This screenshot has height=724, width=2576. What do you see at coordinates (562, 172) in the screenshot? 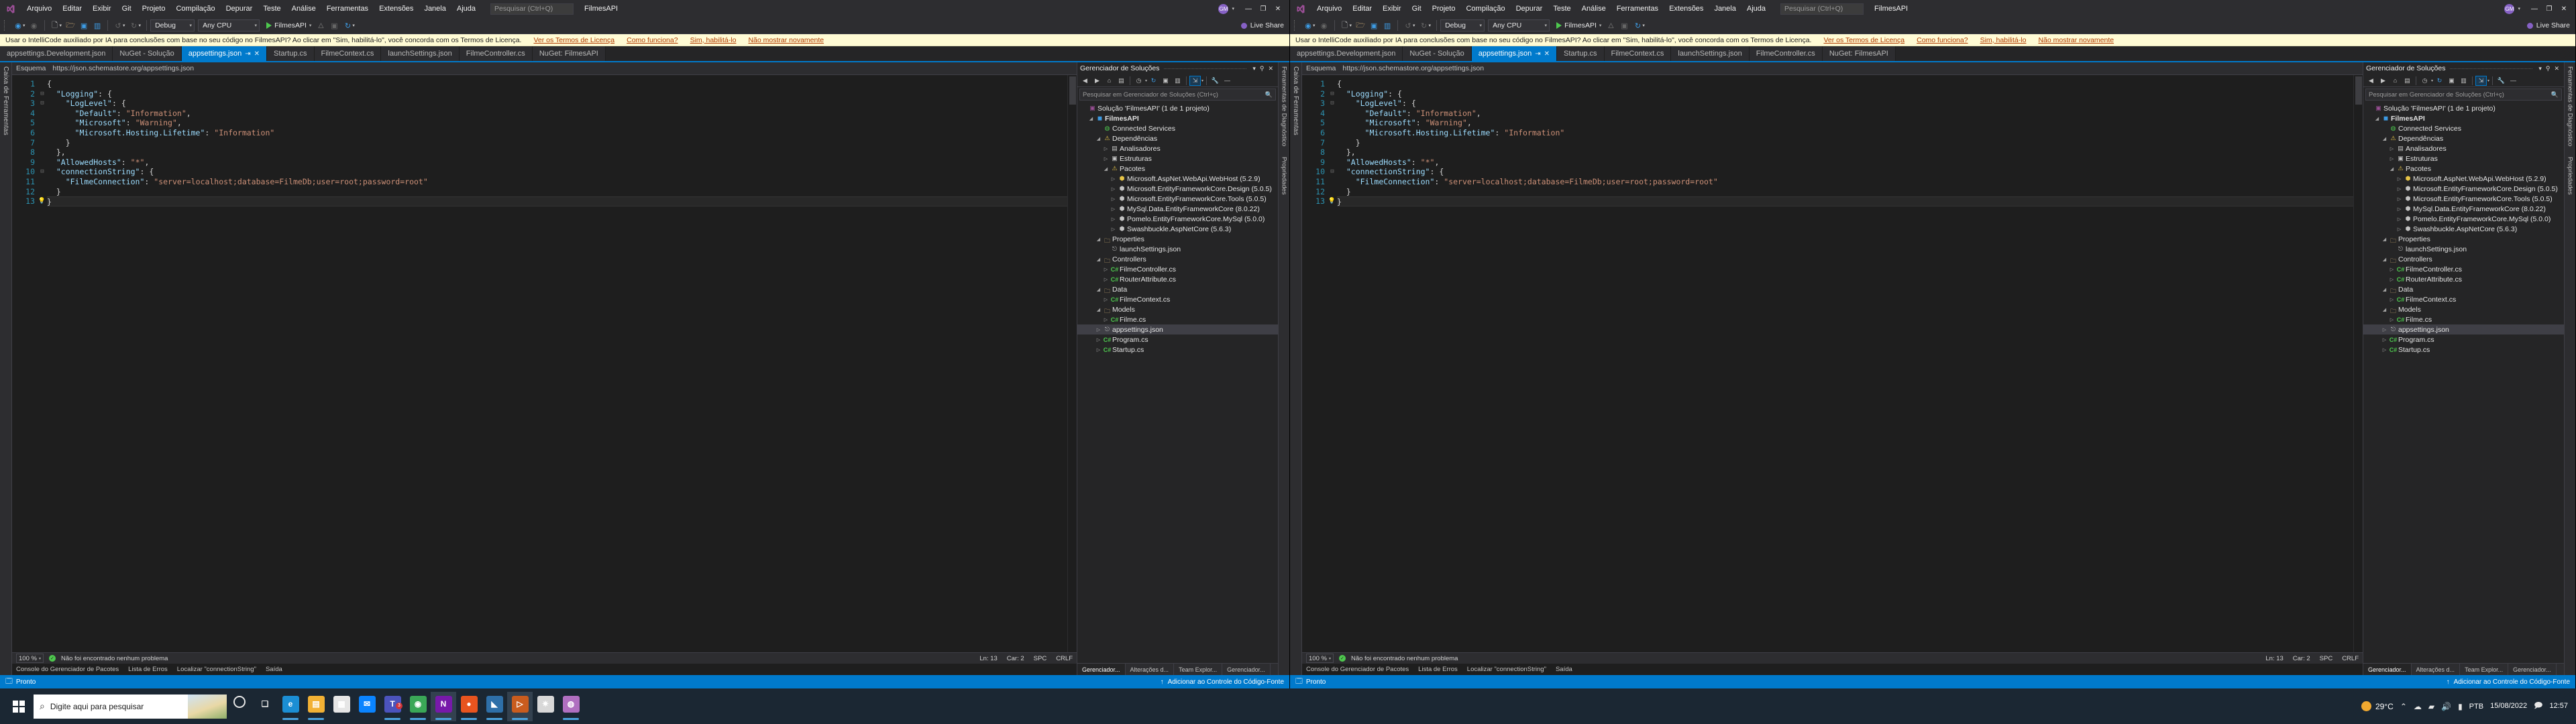
I see `code-line: "connectionString": {` at bounding box center [562, 172].